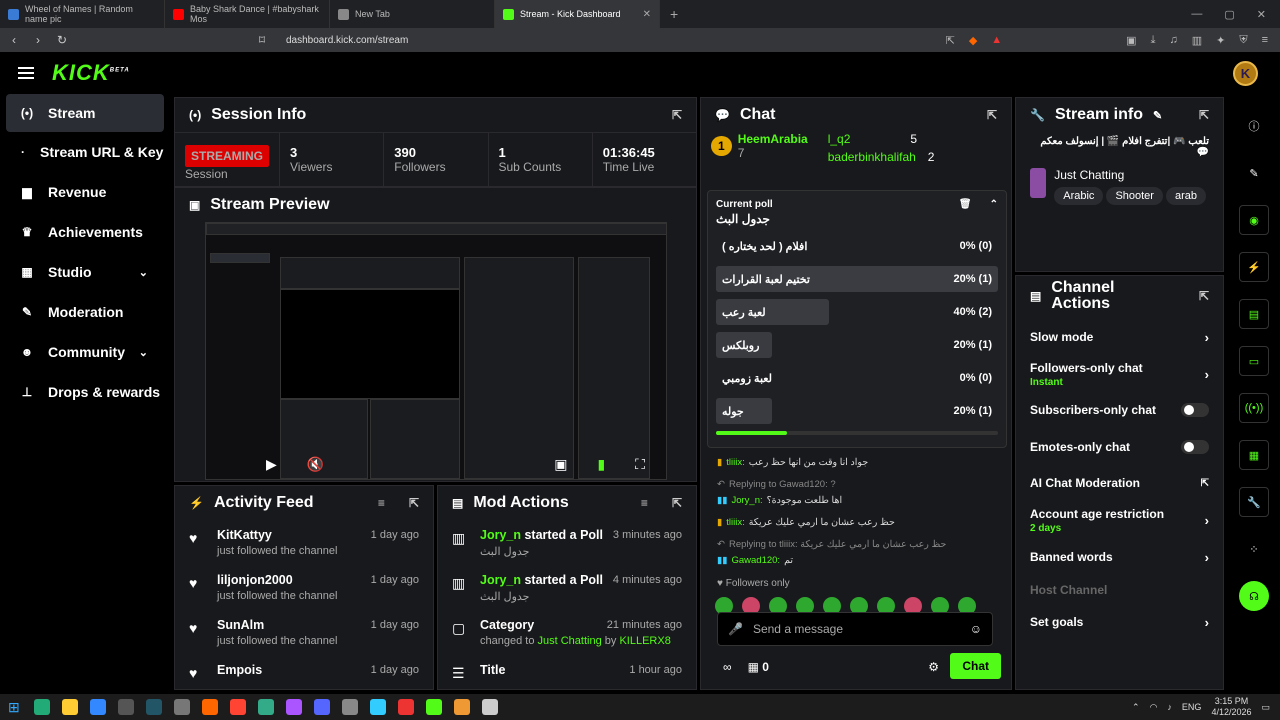 This screenshot has width=1280, height=720. What do you see at coordinates (1254, 502) in the screenshot?
I see `wrench-icon: 🔧` at bounding box center [1254, 502].